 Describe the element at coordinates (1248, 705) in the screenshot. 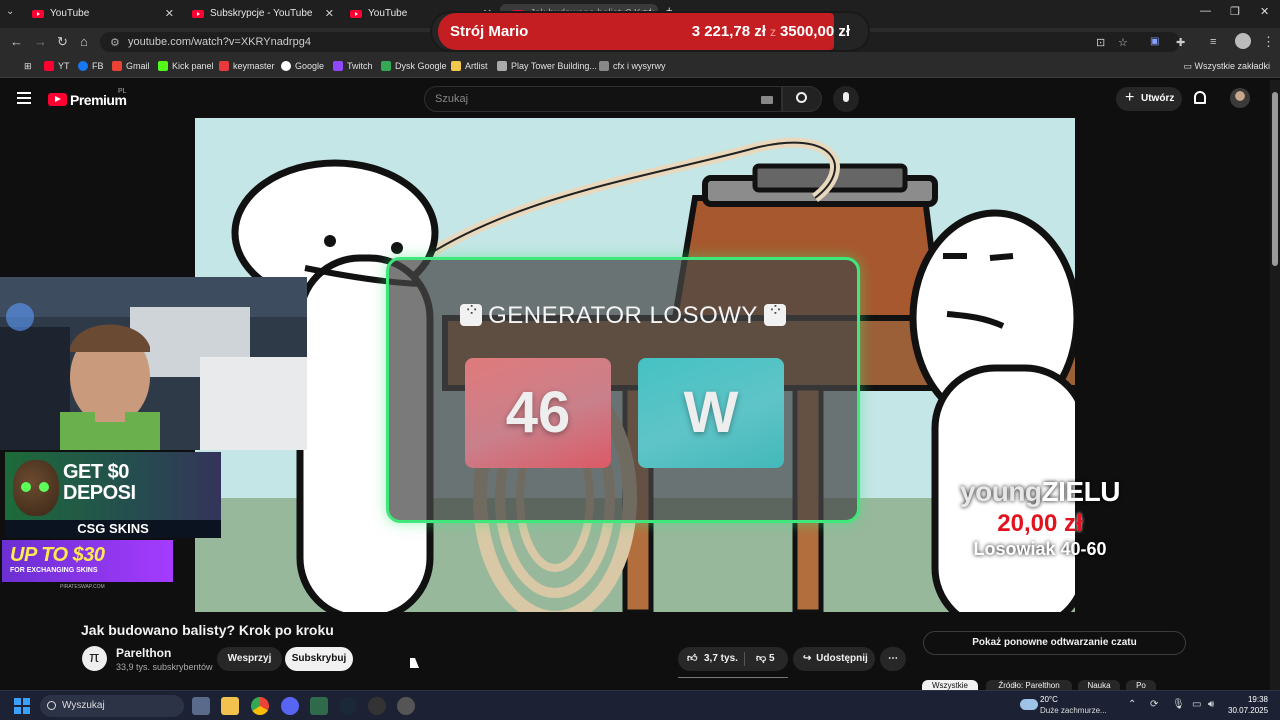

I see `taskbar-clock: 19:38 30.07.2025` at that location.